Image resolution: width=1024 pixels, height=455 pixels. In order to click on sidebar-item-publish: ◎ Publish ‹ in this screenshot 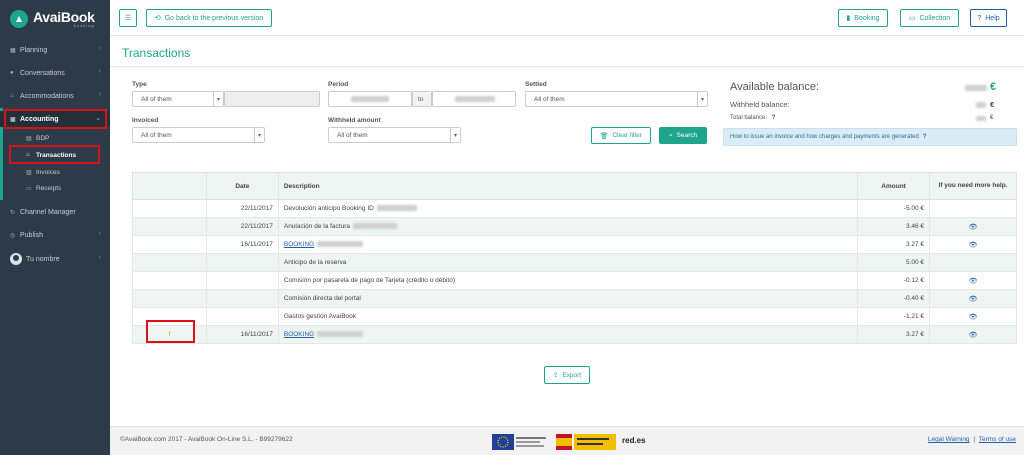, I will do `click(55, 235)`.